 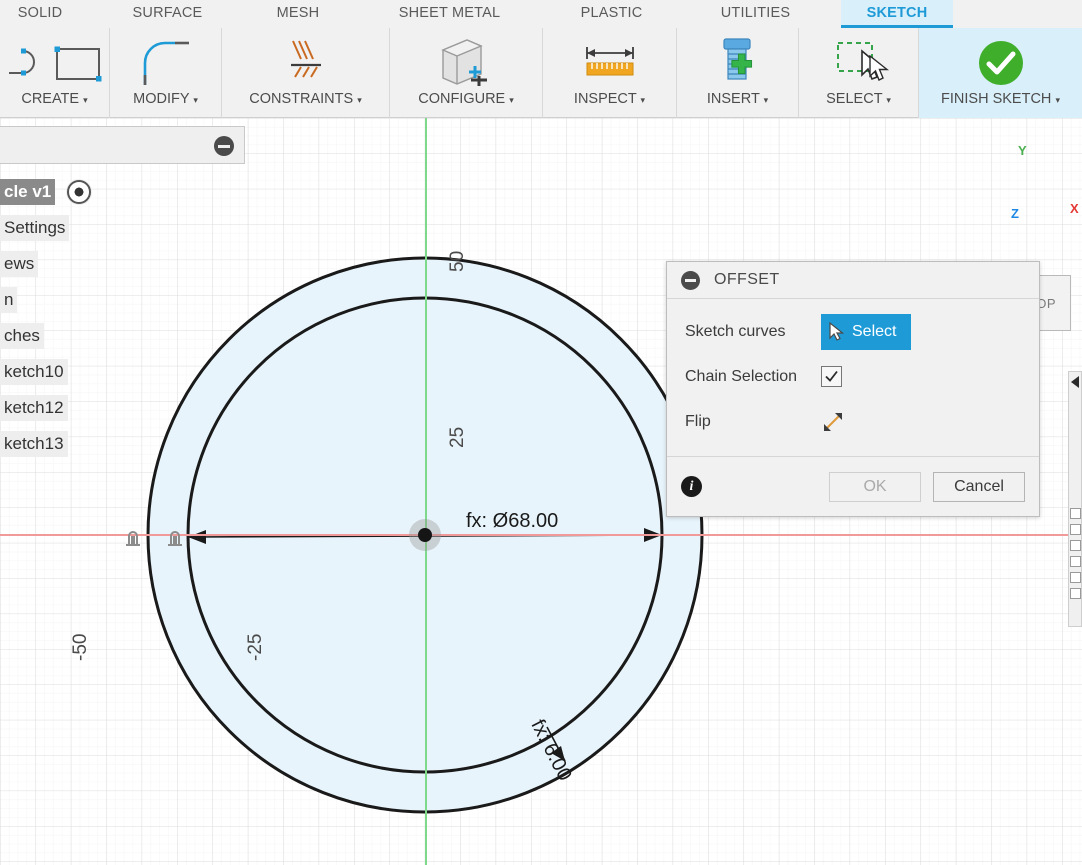 What do you see at coordinates (853, 280) in the screenshot?
I see `offset-dialog-titlebar: OFFSET` at bounding box center [853, 280].